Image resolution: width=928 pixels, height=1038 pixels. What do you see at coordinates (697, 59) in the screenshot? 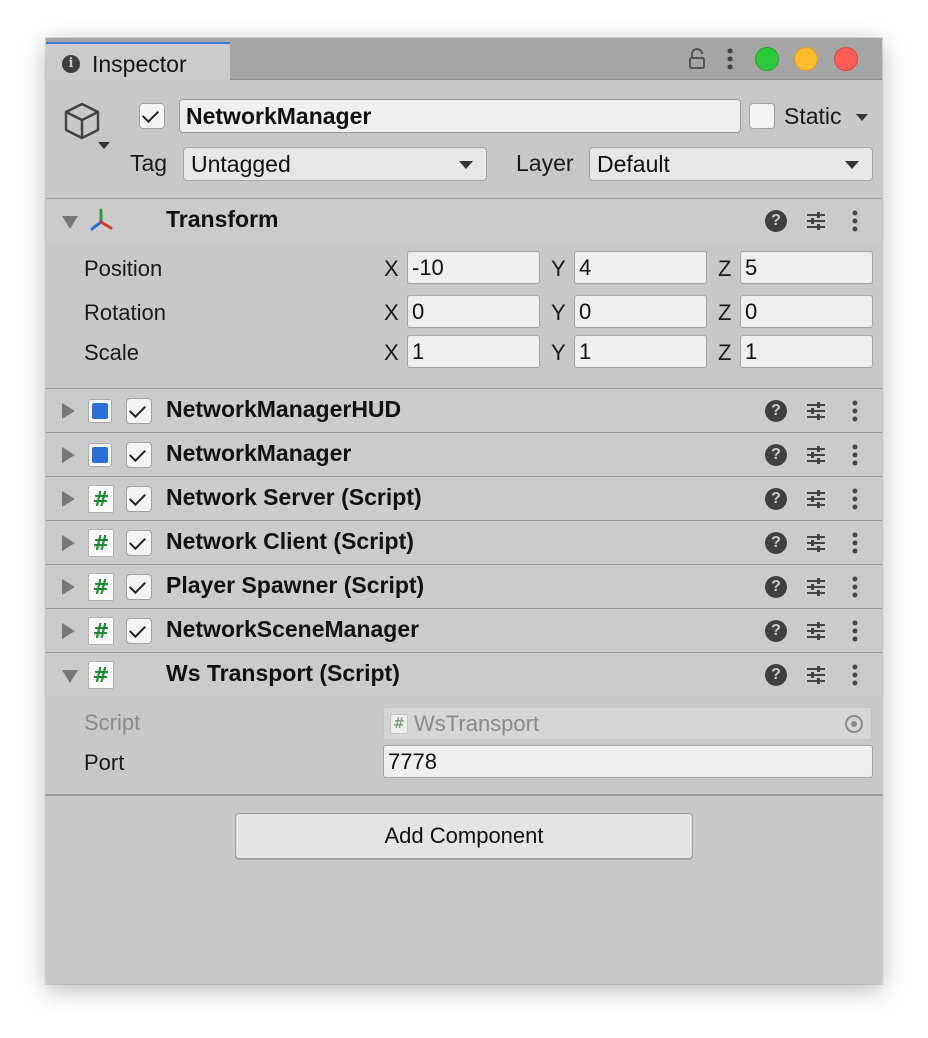
I see `lock-icon` at bounding box center [697, 59].